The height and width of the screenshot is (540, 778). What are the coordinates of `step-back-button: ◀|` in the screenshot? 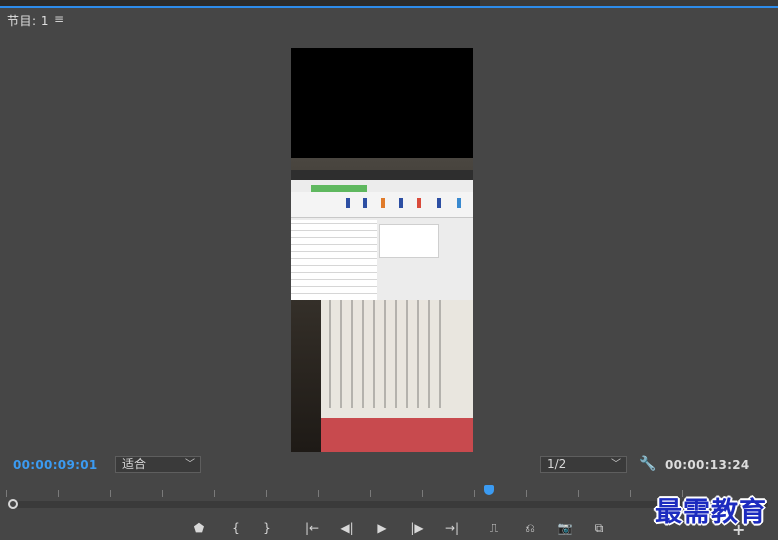 It's located at (347, 528).